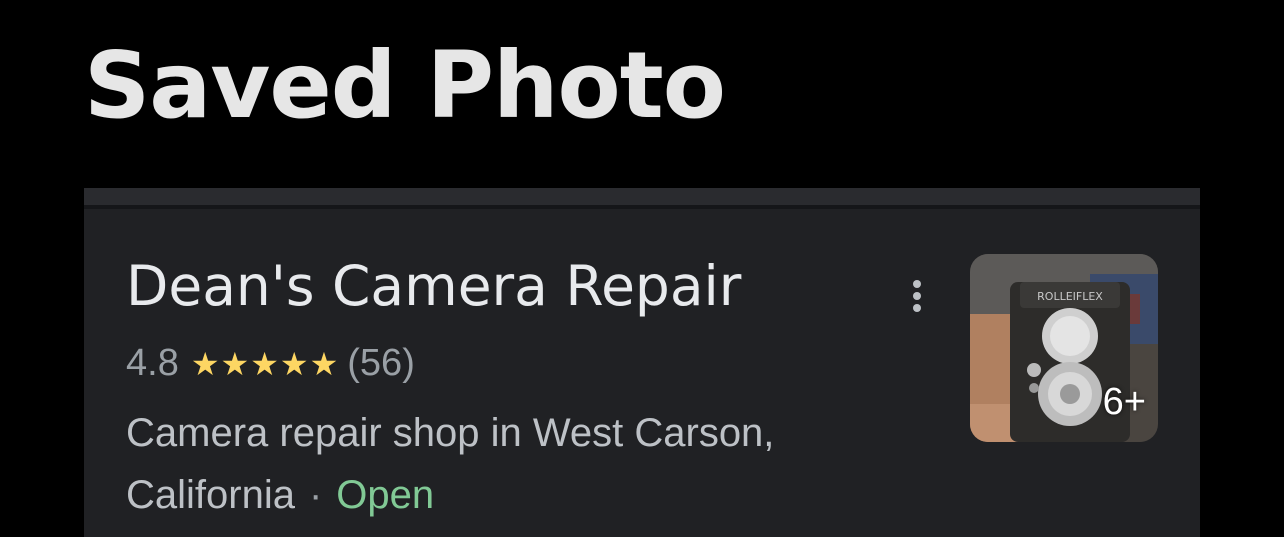 The height and width of the screenshot is (537, 1284). I want to click on review-count: (56), so click(381, 363).